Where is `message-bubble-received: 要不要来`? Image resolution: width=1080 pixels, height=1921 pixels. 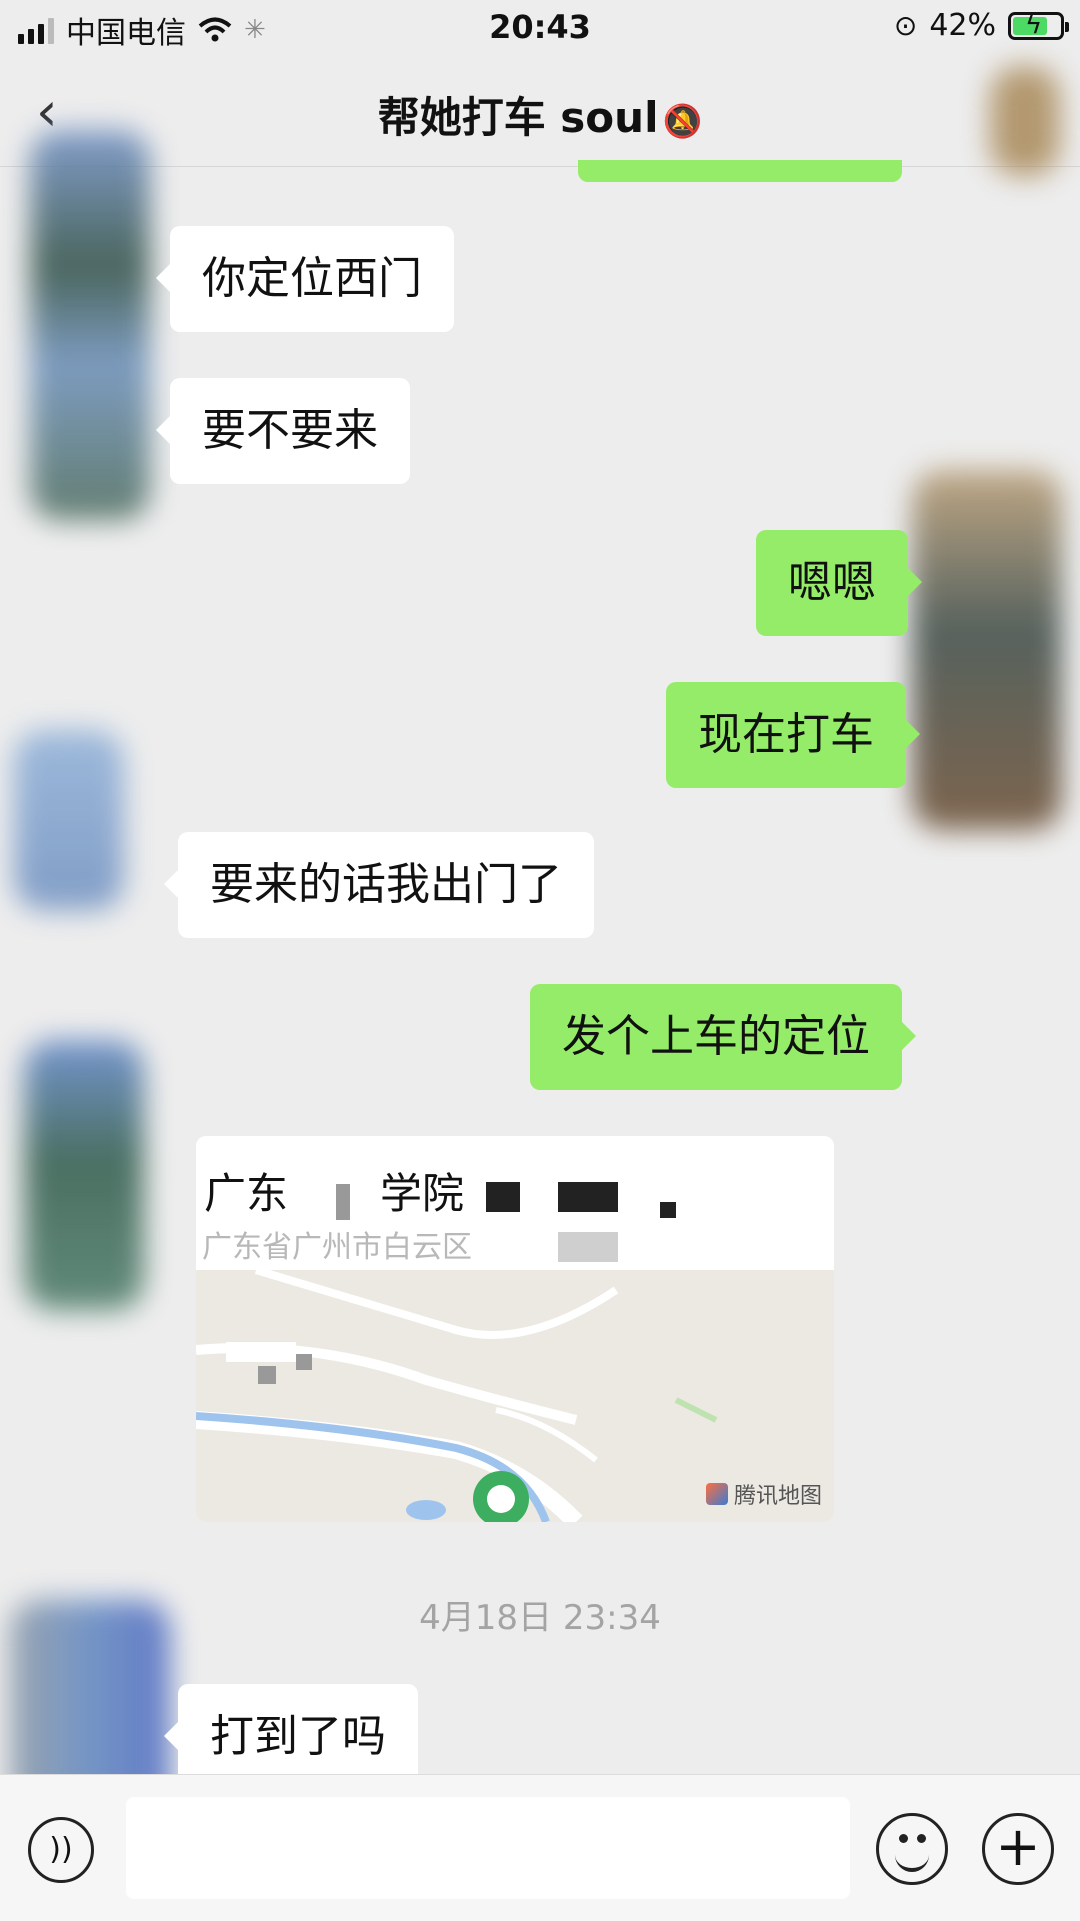
message-bubble-received: 要不要来 is located at coordinates (283, 431).